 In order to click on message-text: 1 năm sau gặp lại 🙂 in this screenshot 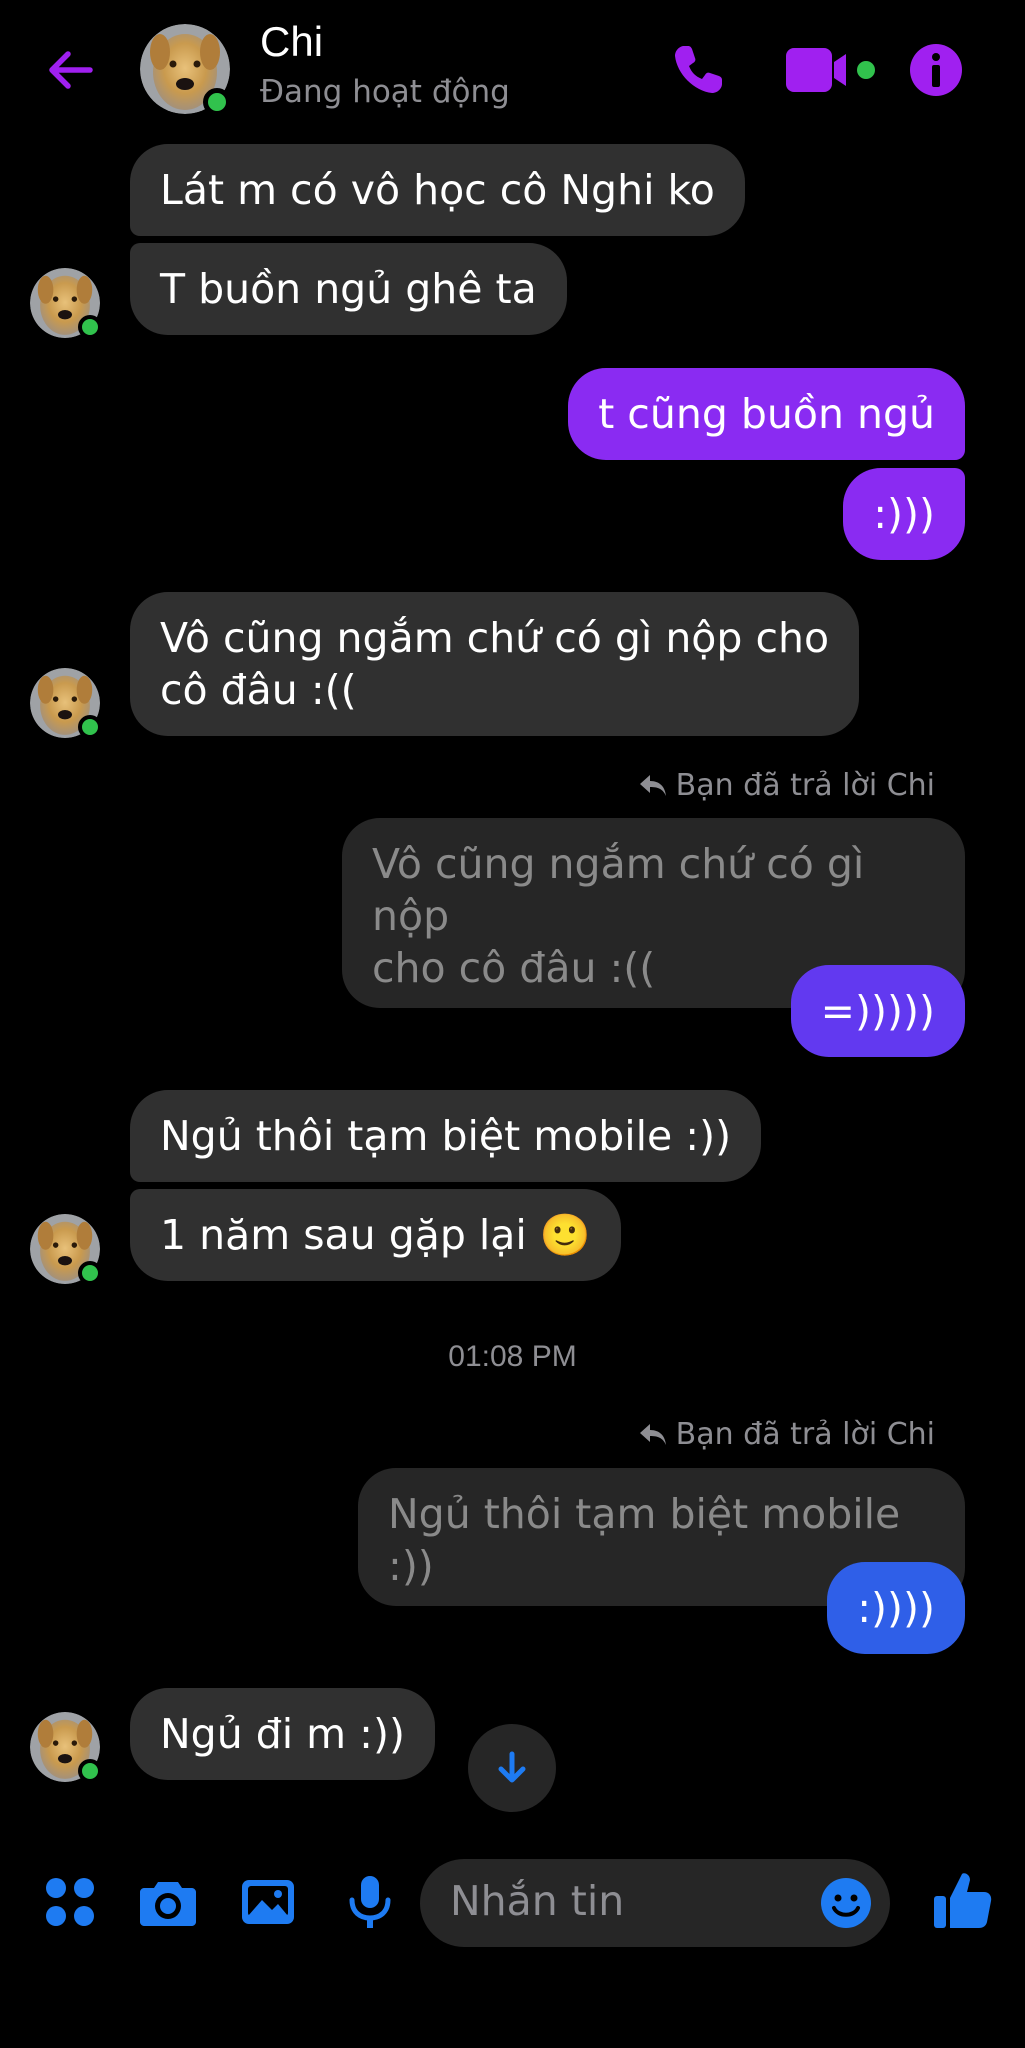, I will do `click(375, 1235)`.